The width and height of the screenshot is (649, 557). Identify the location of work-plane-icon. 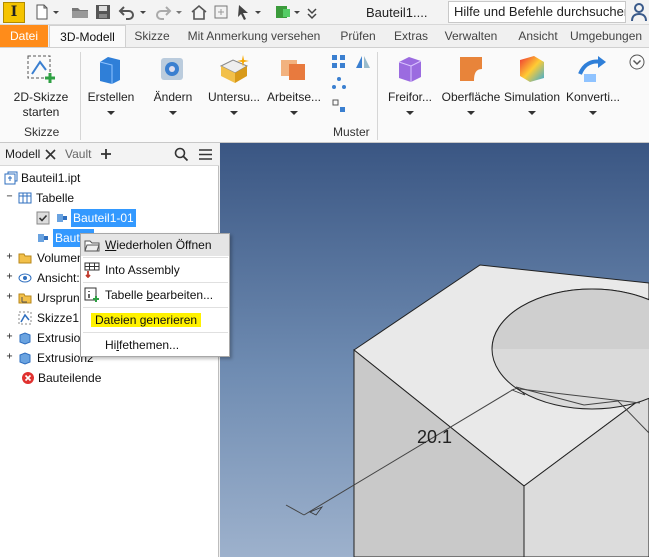
(293, 70).